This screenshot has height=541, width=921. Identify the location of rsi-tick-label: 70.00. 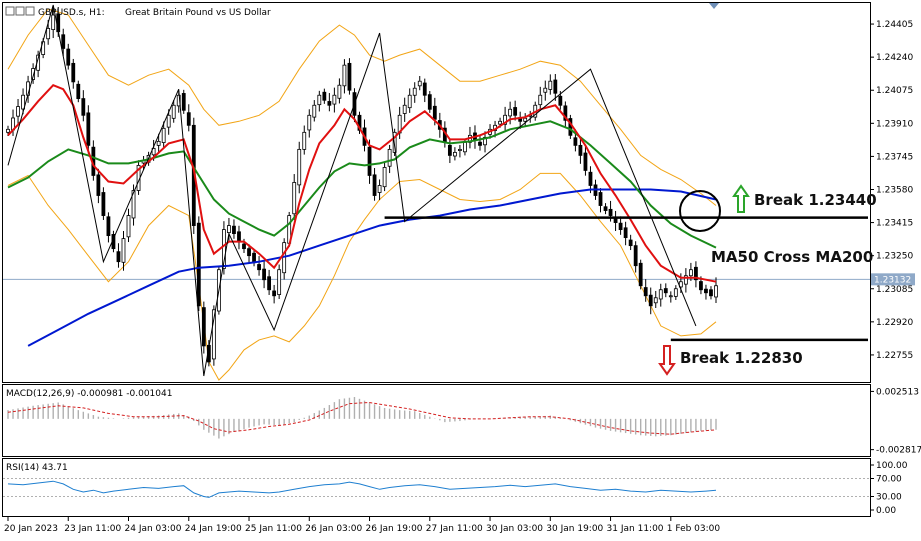
(889, 480).